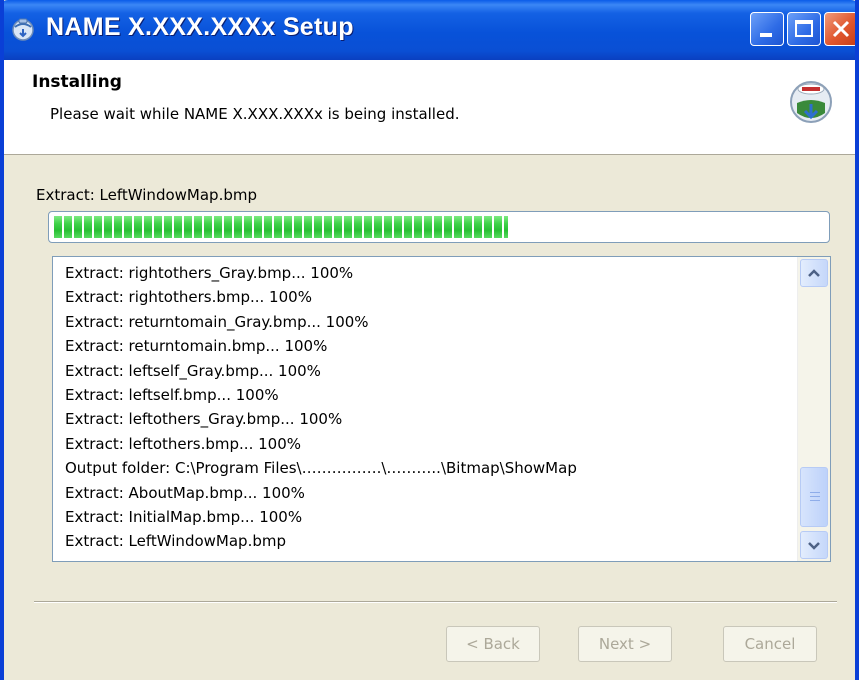  I want to click on minimize-icon, so click(766, 35).